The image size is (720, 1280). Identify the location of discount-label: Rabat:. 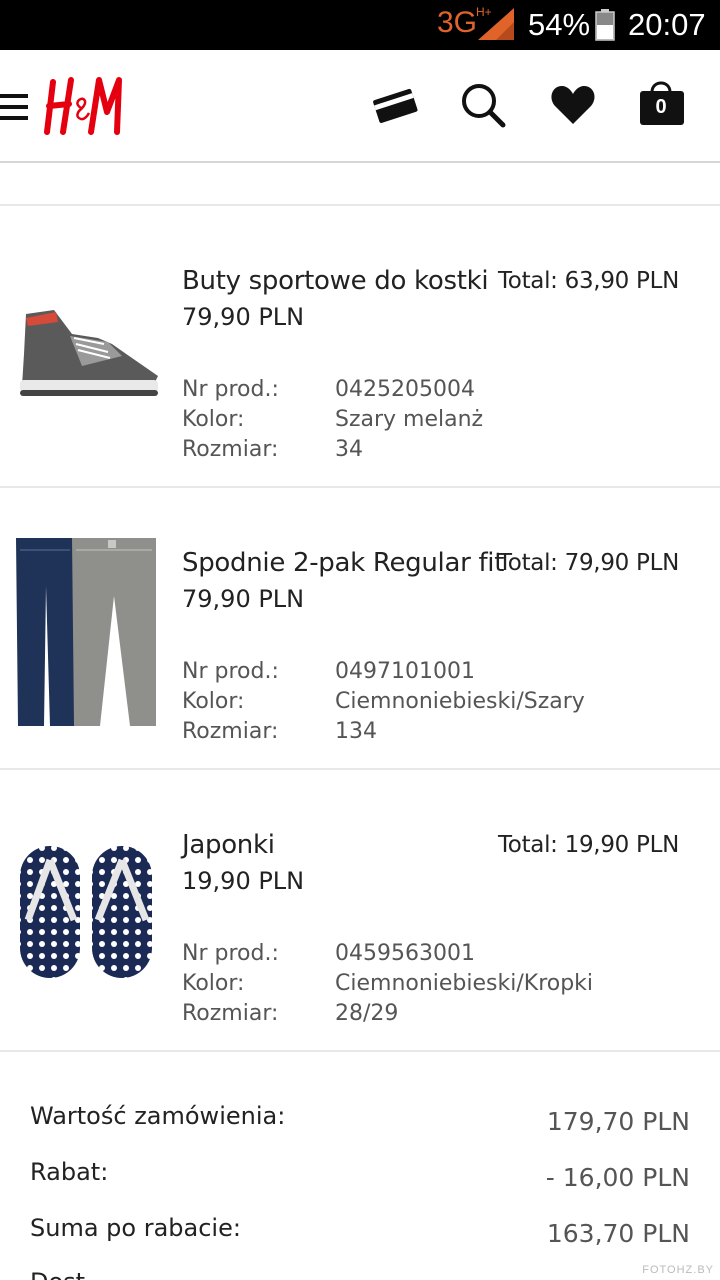
(69, 1172).